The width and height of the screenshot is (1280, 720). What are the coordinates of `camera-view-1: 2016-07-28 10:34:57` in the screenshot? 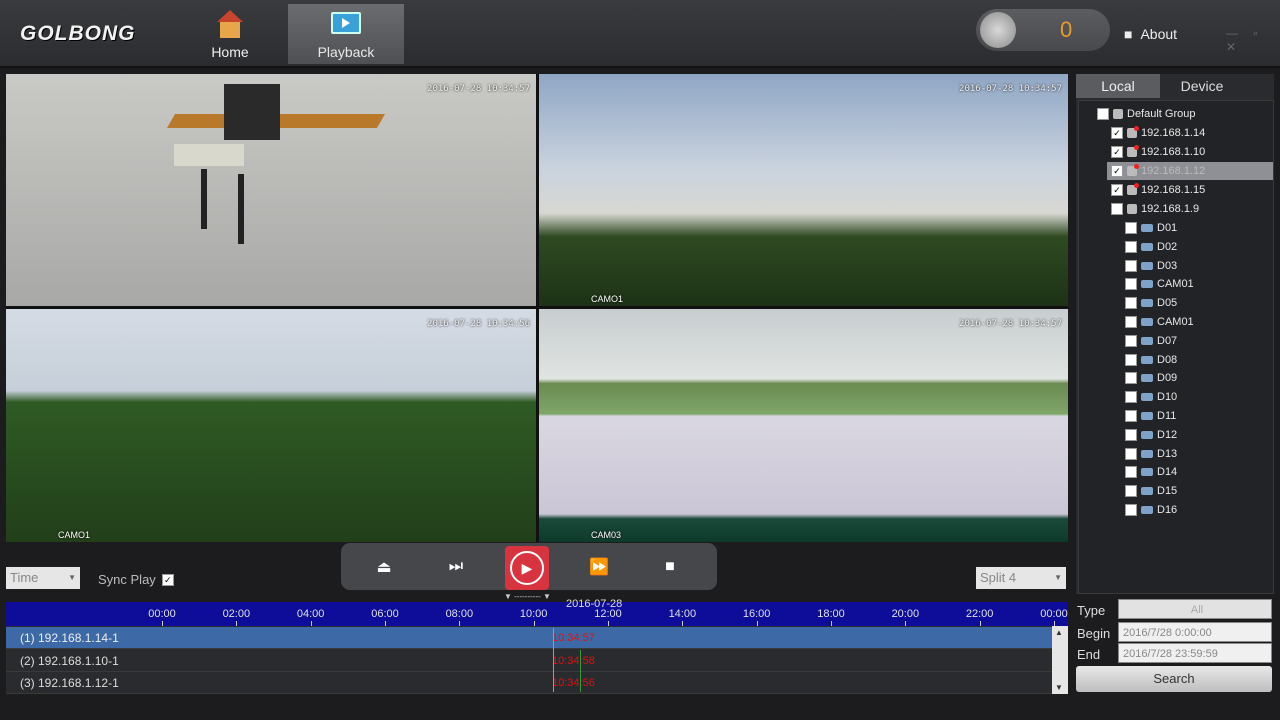 It's located at (271, 190).